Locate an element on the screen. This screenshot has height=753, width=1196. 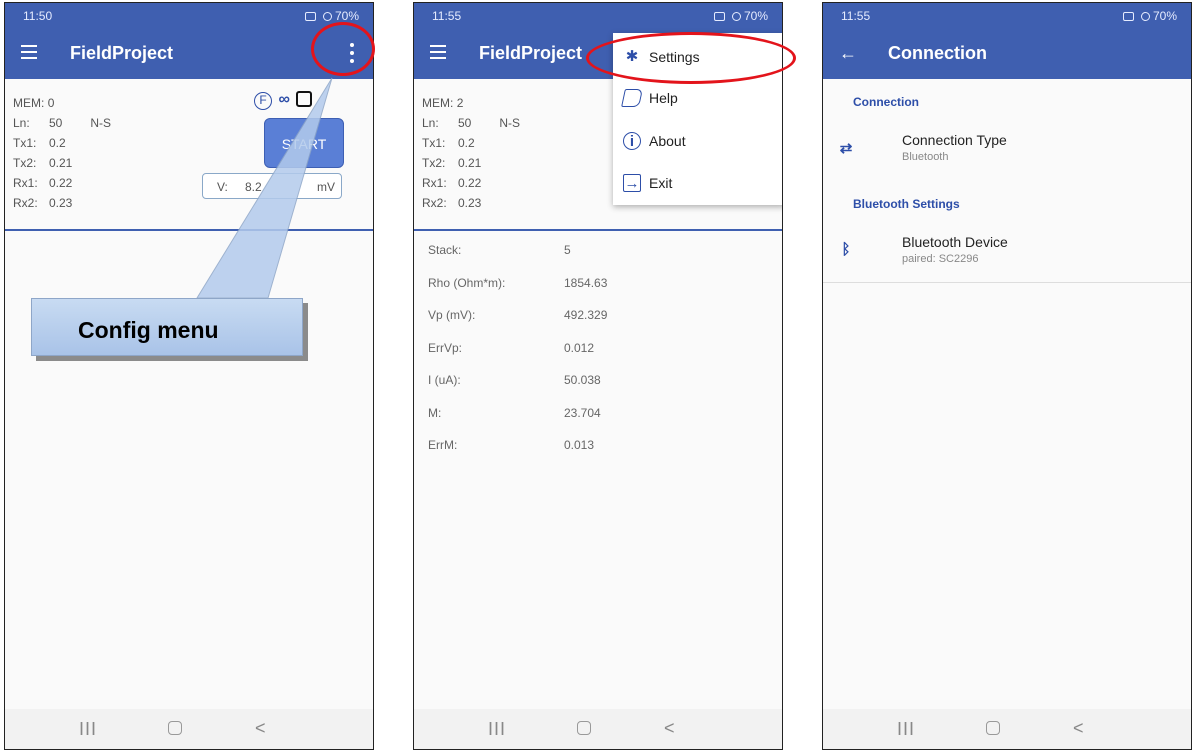
result-value: 492.329 is located at coordinates (586, 315).